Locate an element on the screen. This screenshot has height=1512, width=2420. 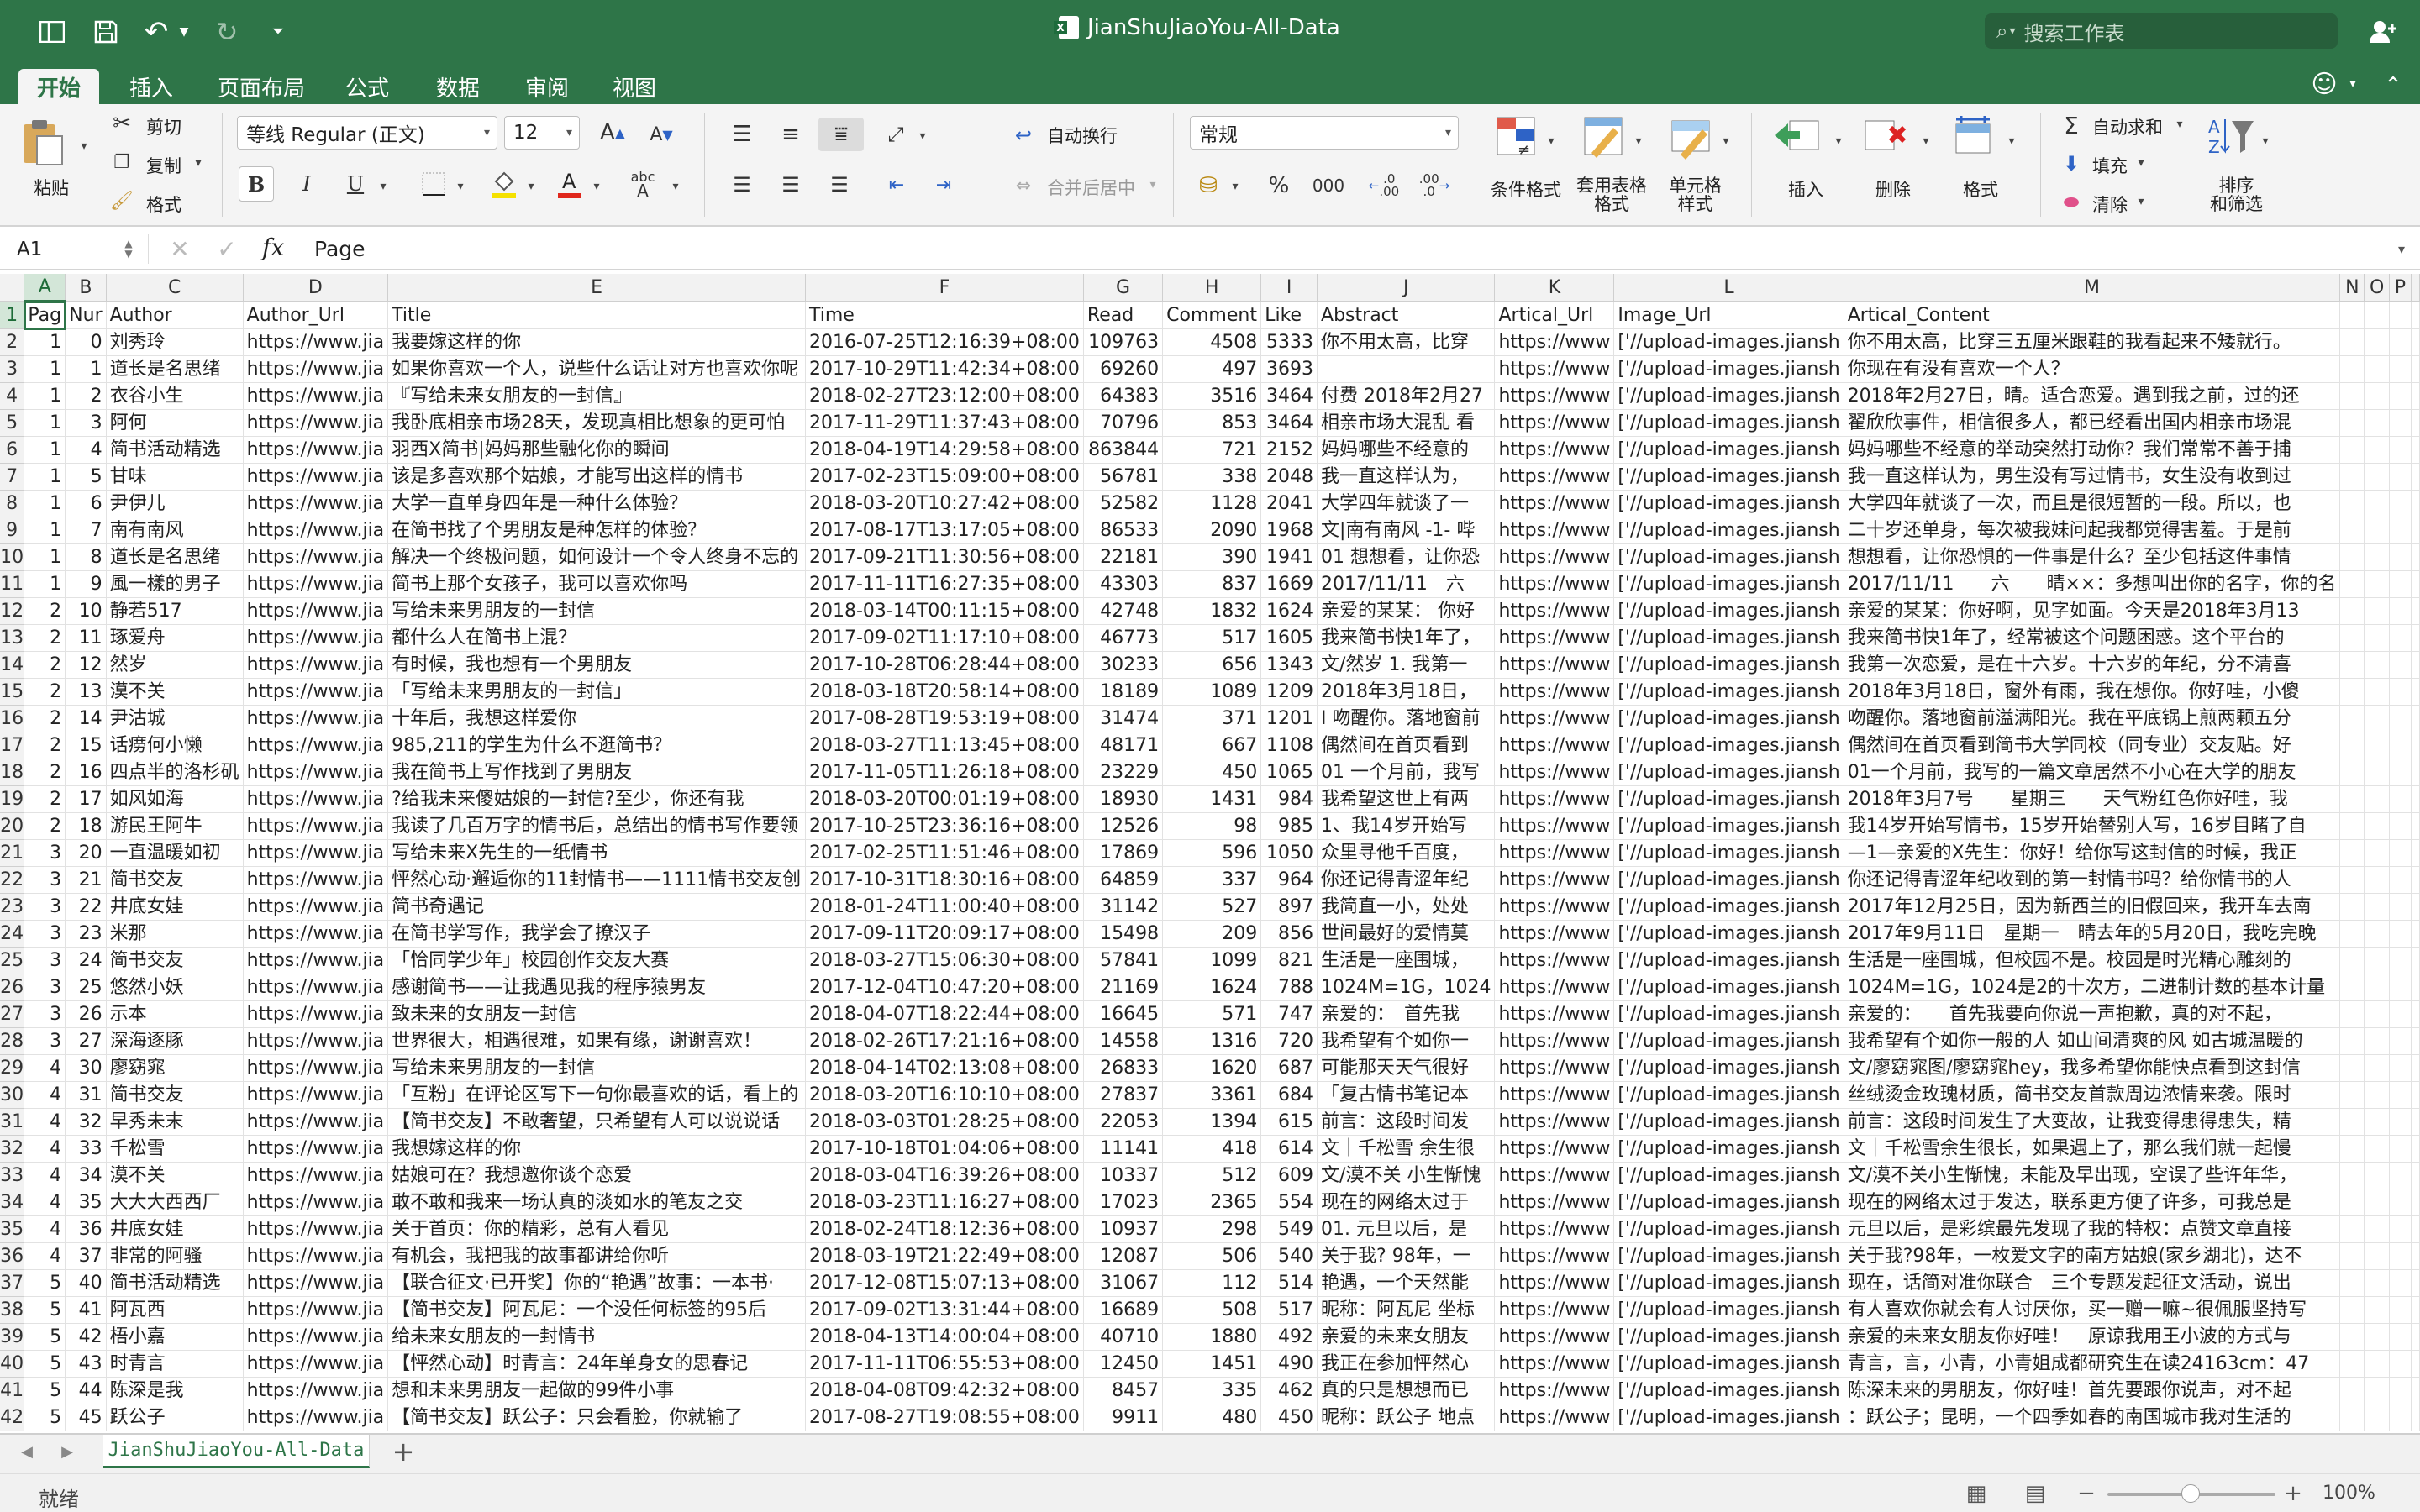
cell: 1065 is located at coordinates (1289, 772).